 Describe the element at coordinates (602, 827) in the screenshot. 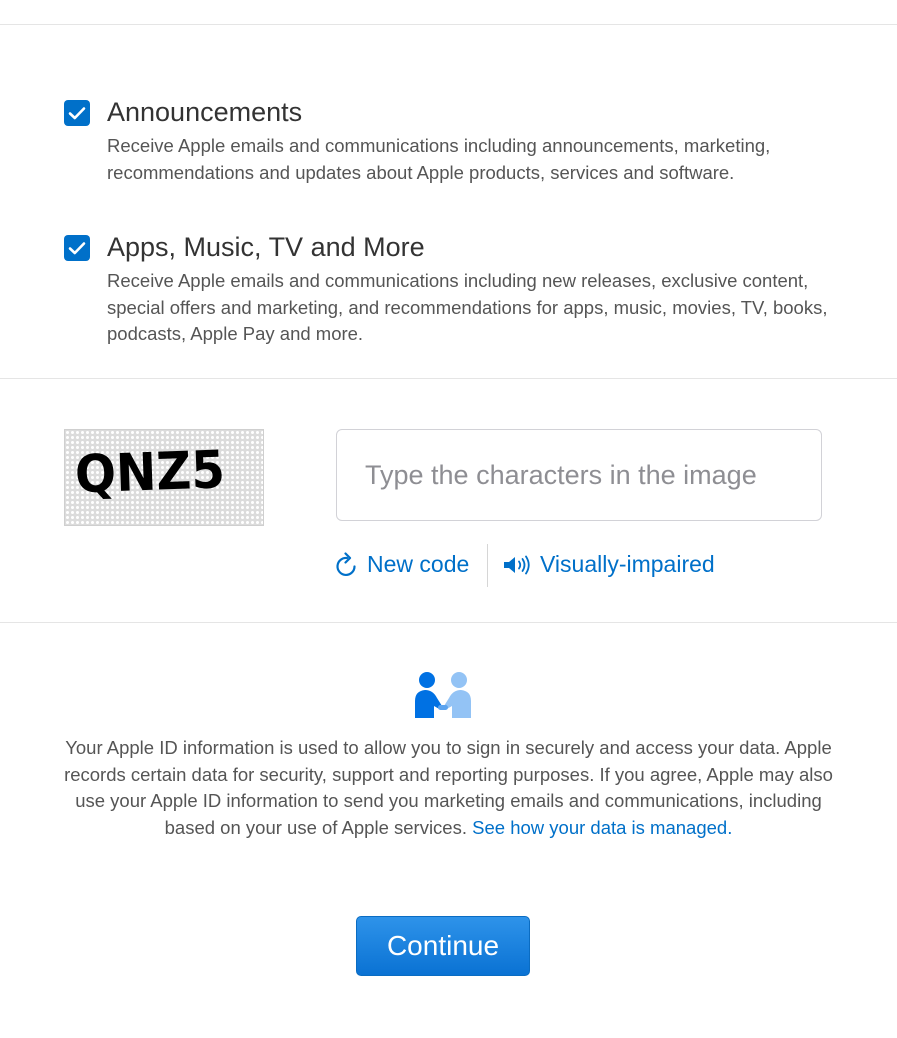

I see `data-management-link: See how your data is managed.` at that location.